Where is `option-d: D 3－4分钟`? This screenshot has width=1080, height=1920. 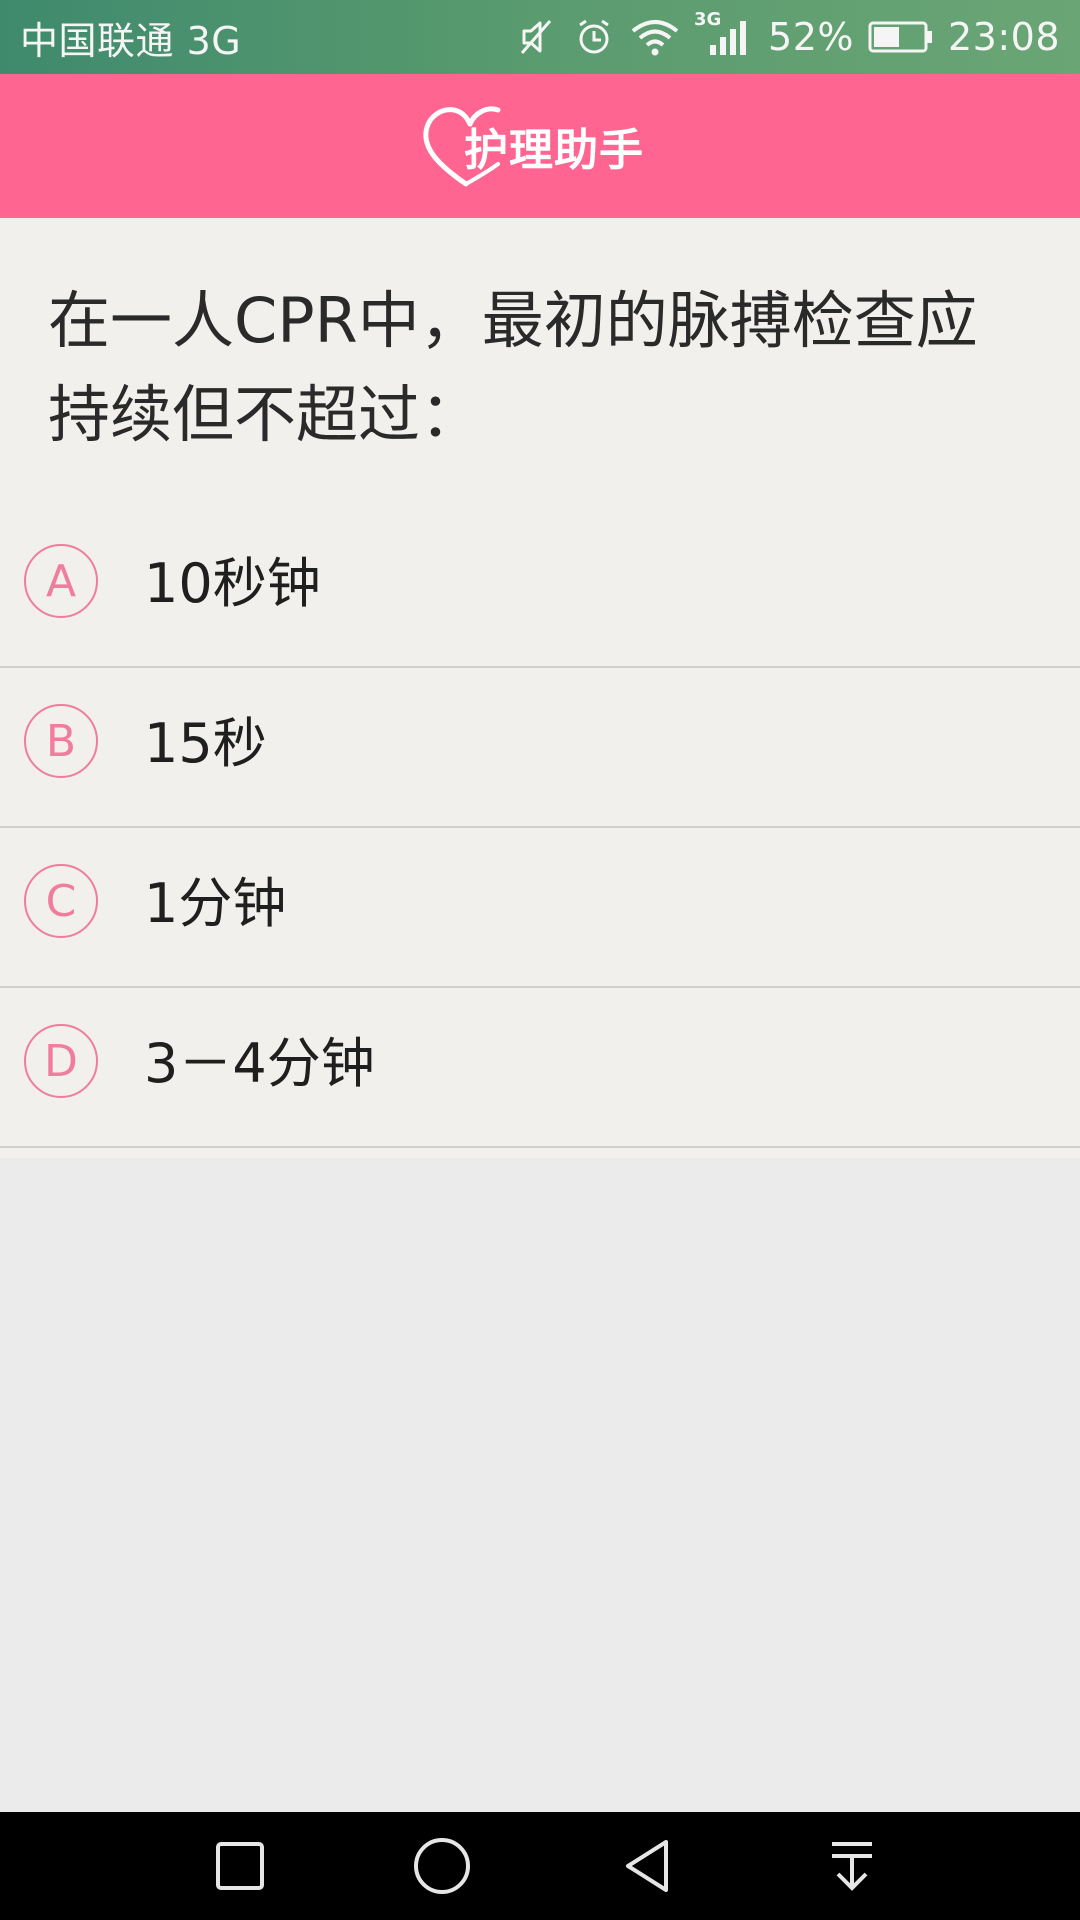
option-d: D 3－4分钟 is located at coordinates (540, 1068).